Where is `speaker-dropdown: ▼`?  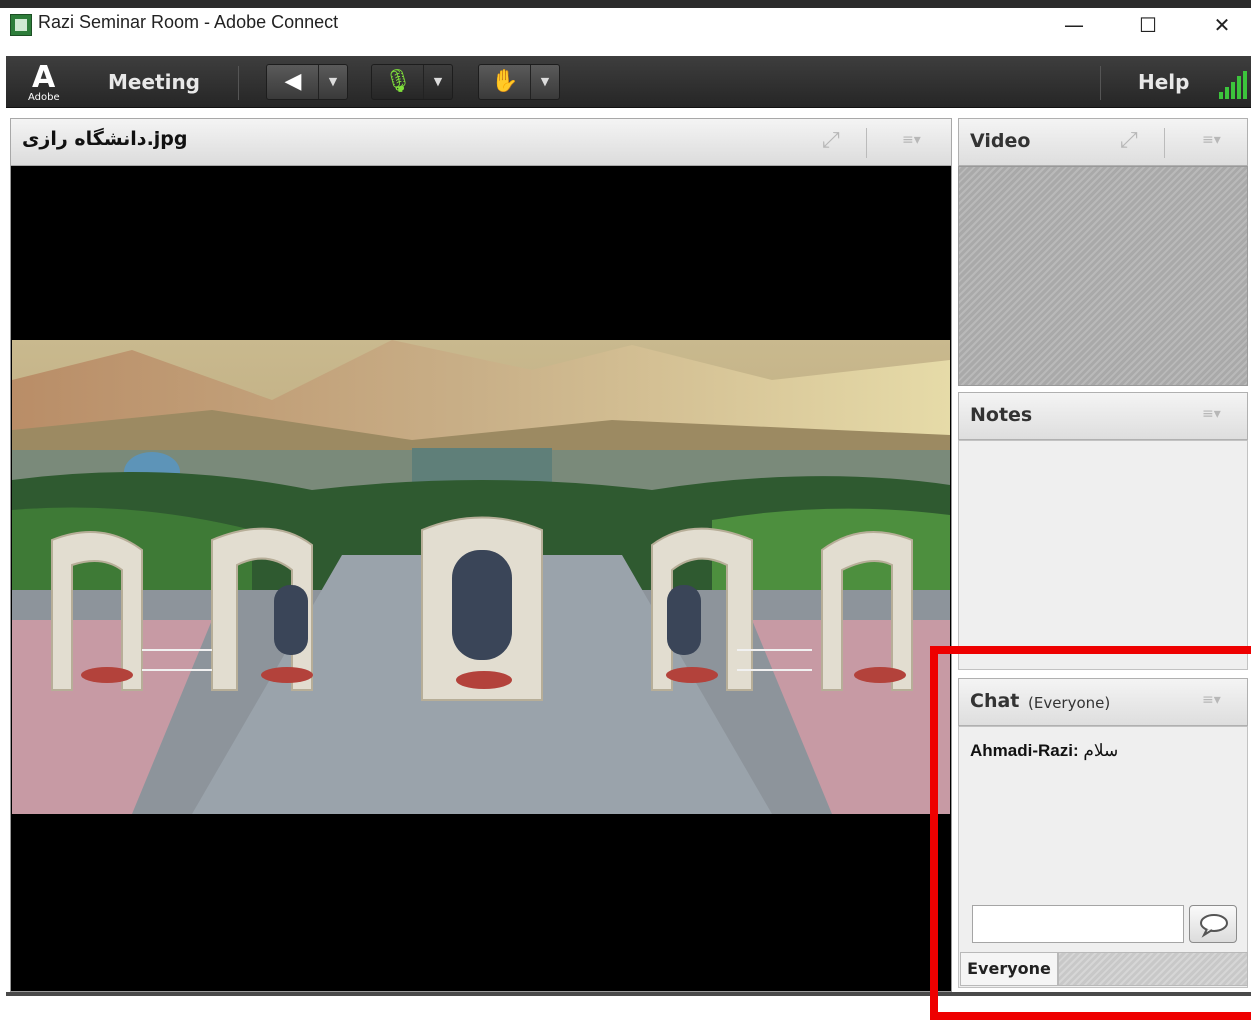
speaker-dropdown: ▼ is located at coordinates (332, 82).